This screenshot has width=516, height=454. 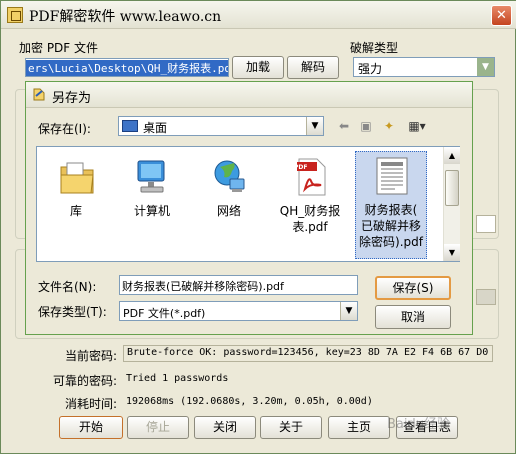 I want to click on view-menu-icon: ▦▾, so click(x=417, y=126).